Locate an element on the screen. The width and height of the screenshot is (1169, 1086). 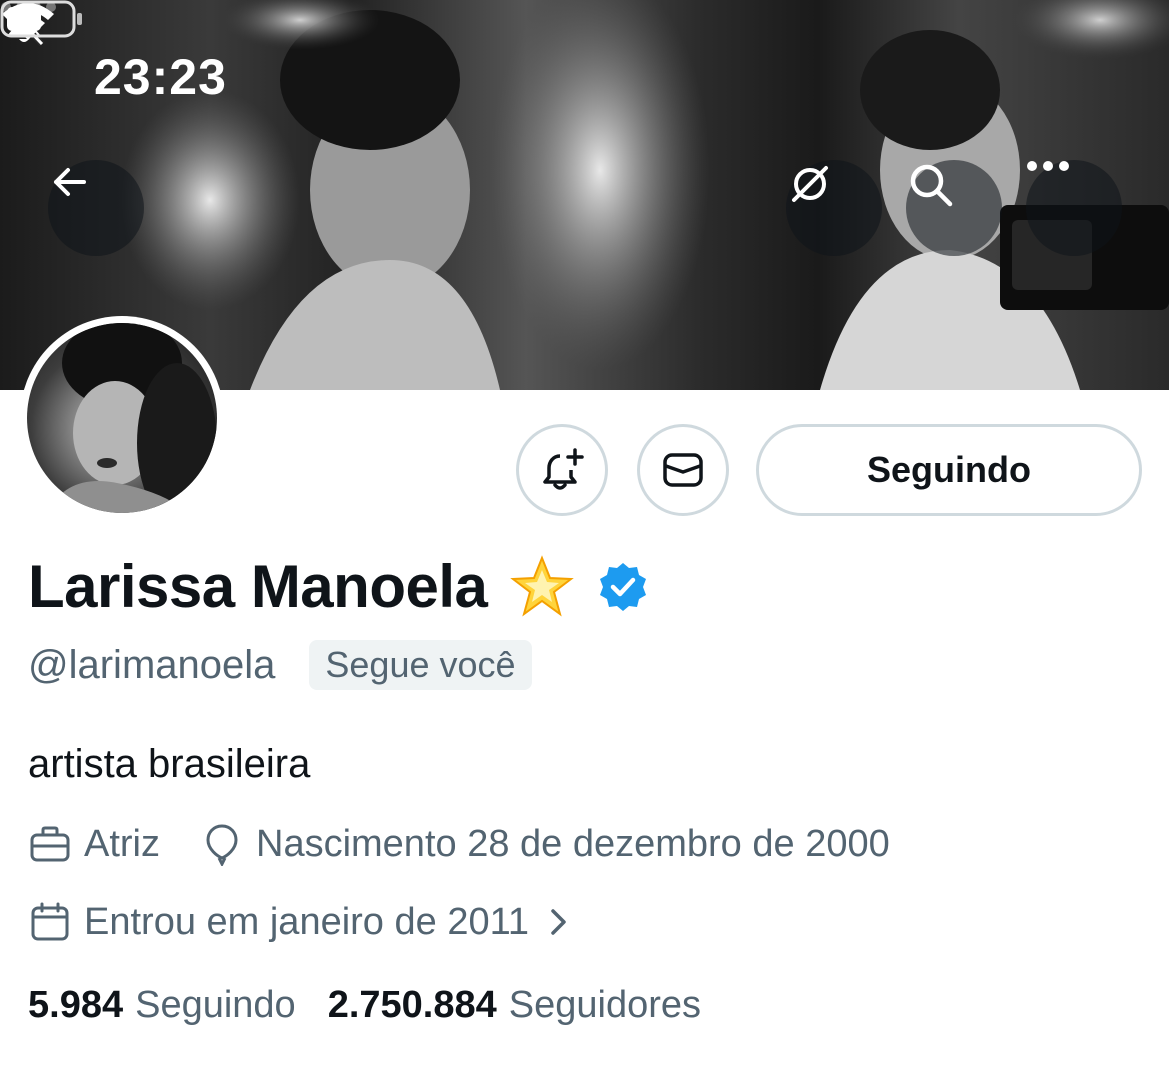
arrow-left-icon is located at coordinates (70, 182).